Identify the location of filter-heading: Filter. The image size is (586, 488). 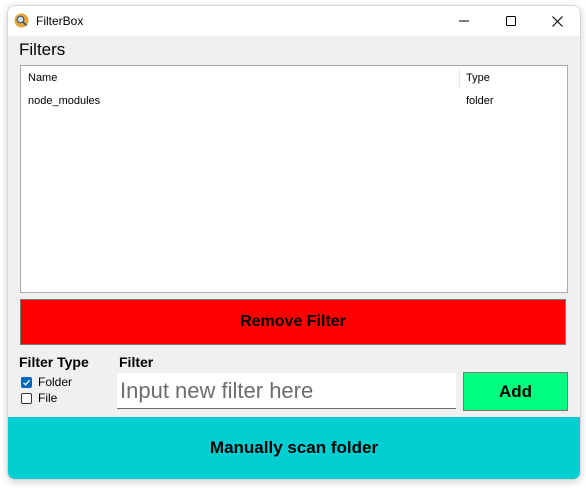
(136, 362).